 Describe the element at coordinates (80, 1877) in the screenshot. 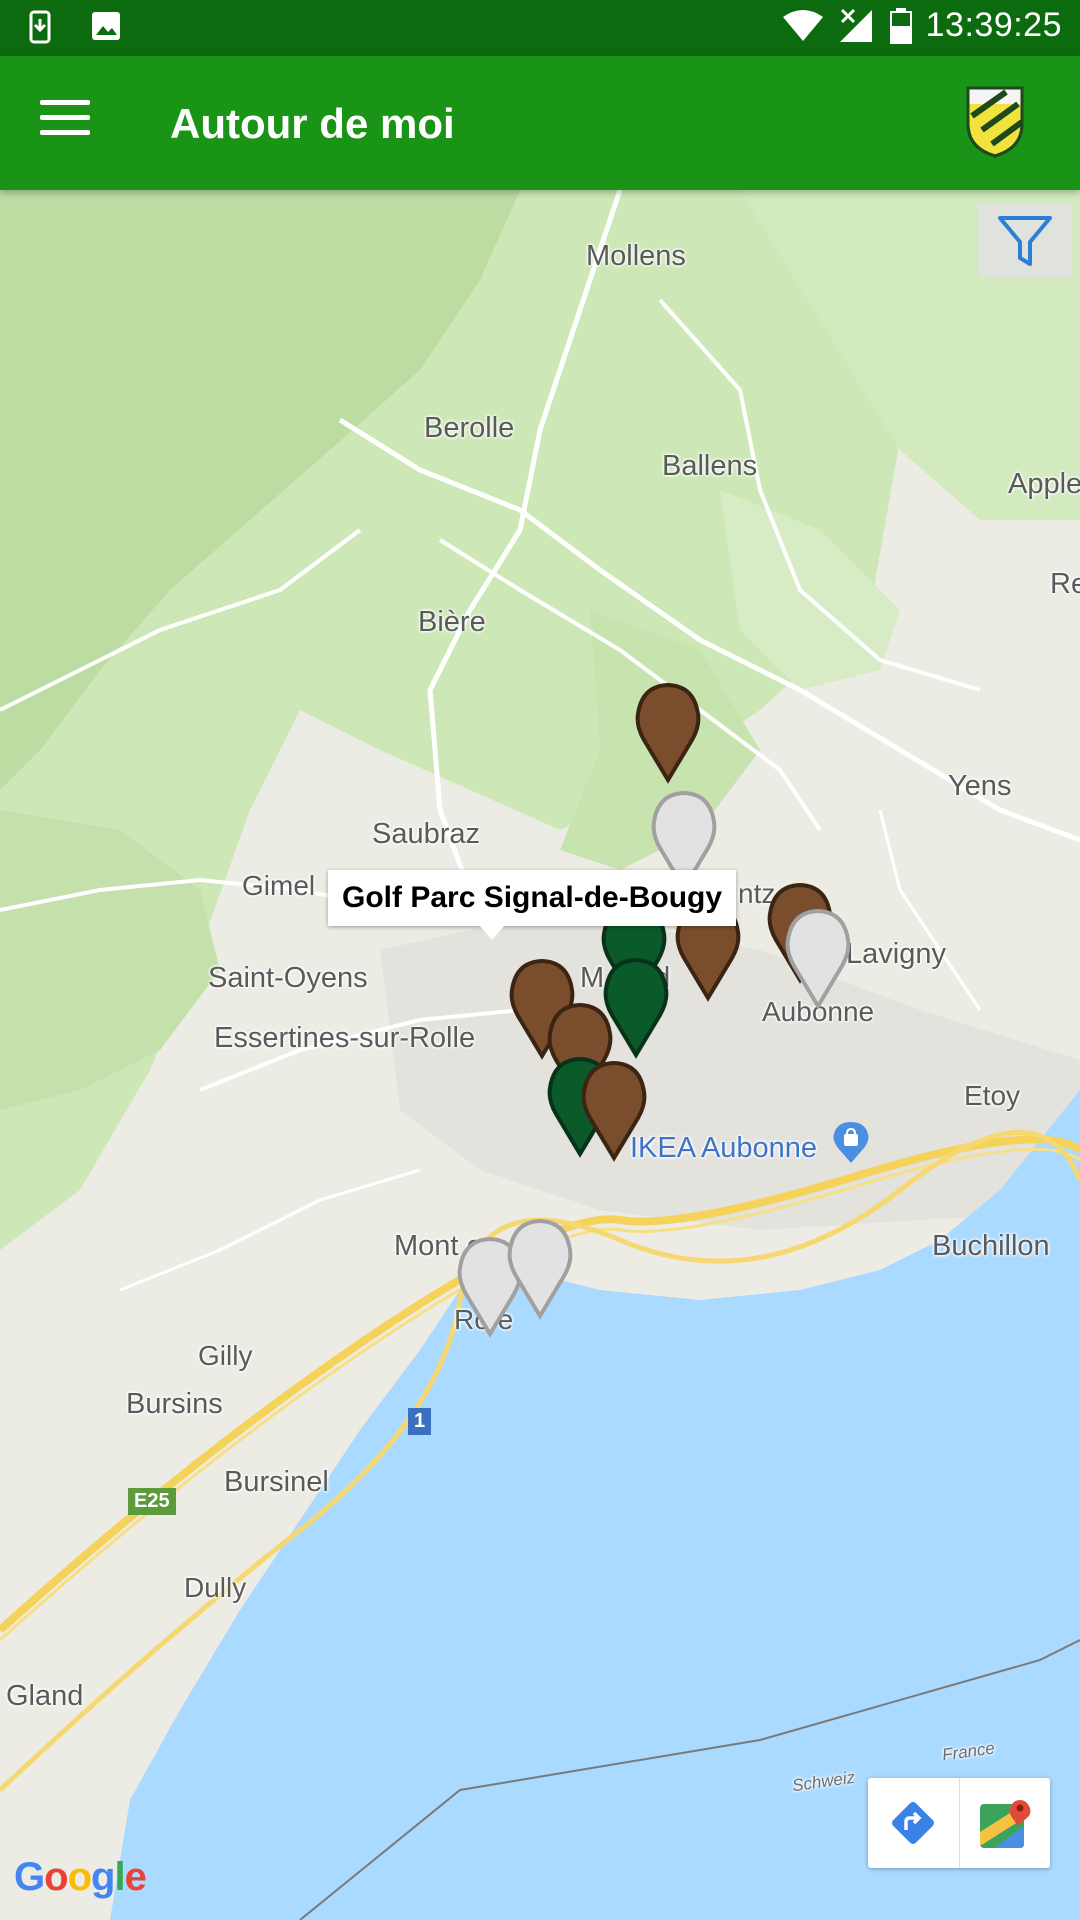

I see `google-attribution: Google` at that location.